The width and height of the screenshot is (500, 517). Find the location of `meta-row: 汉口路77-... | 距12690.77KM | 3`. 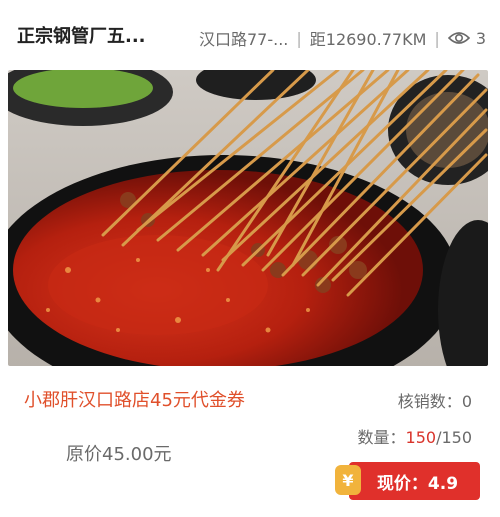

meta-row: 汉口路77-... | 距12690.77KM | 3 is located at coordinates (342, 38).